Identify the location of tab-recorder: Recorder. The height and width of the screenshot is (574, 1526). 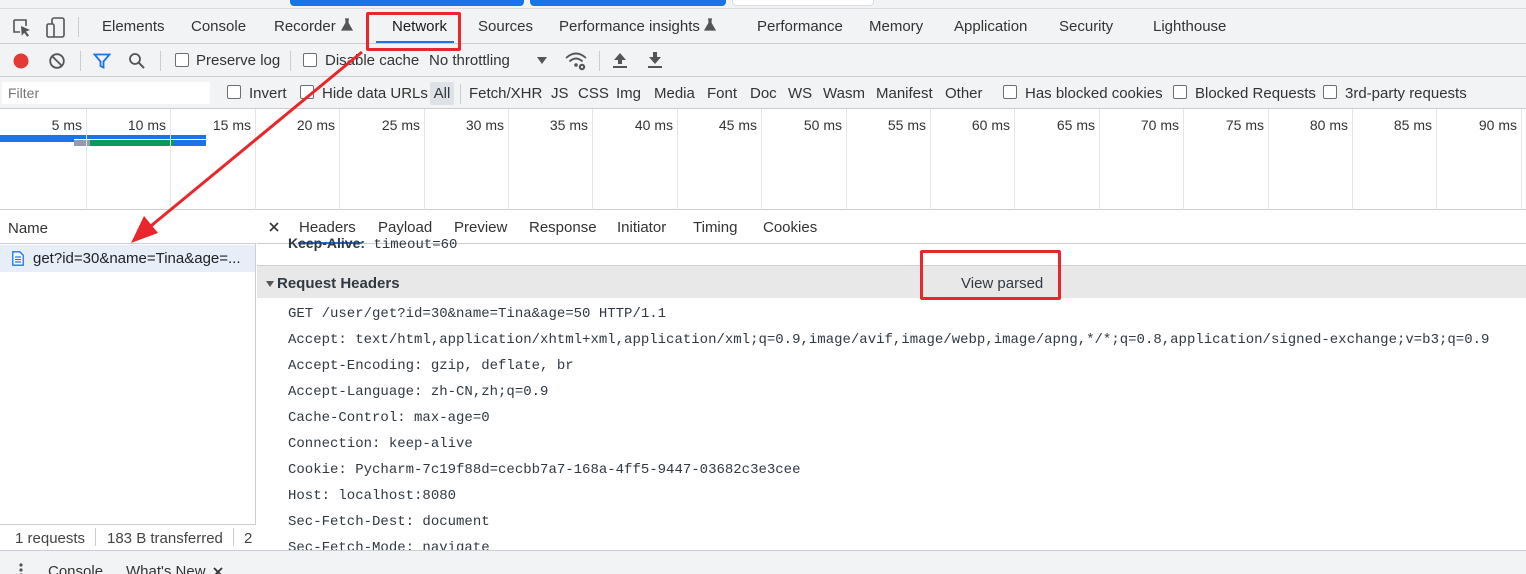
(305, 26).